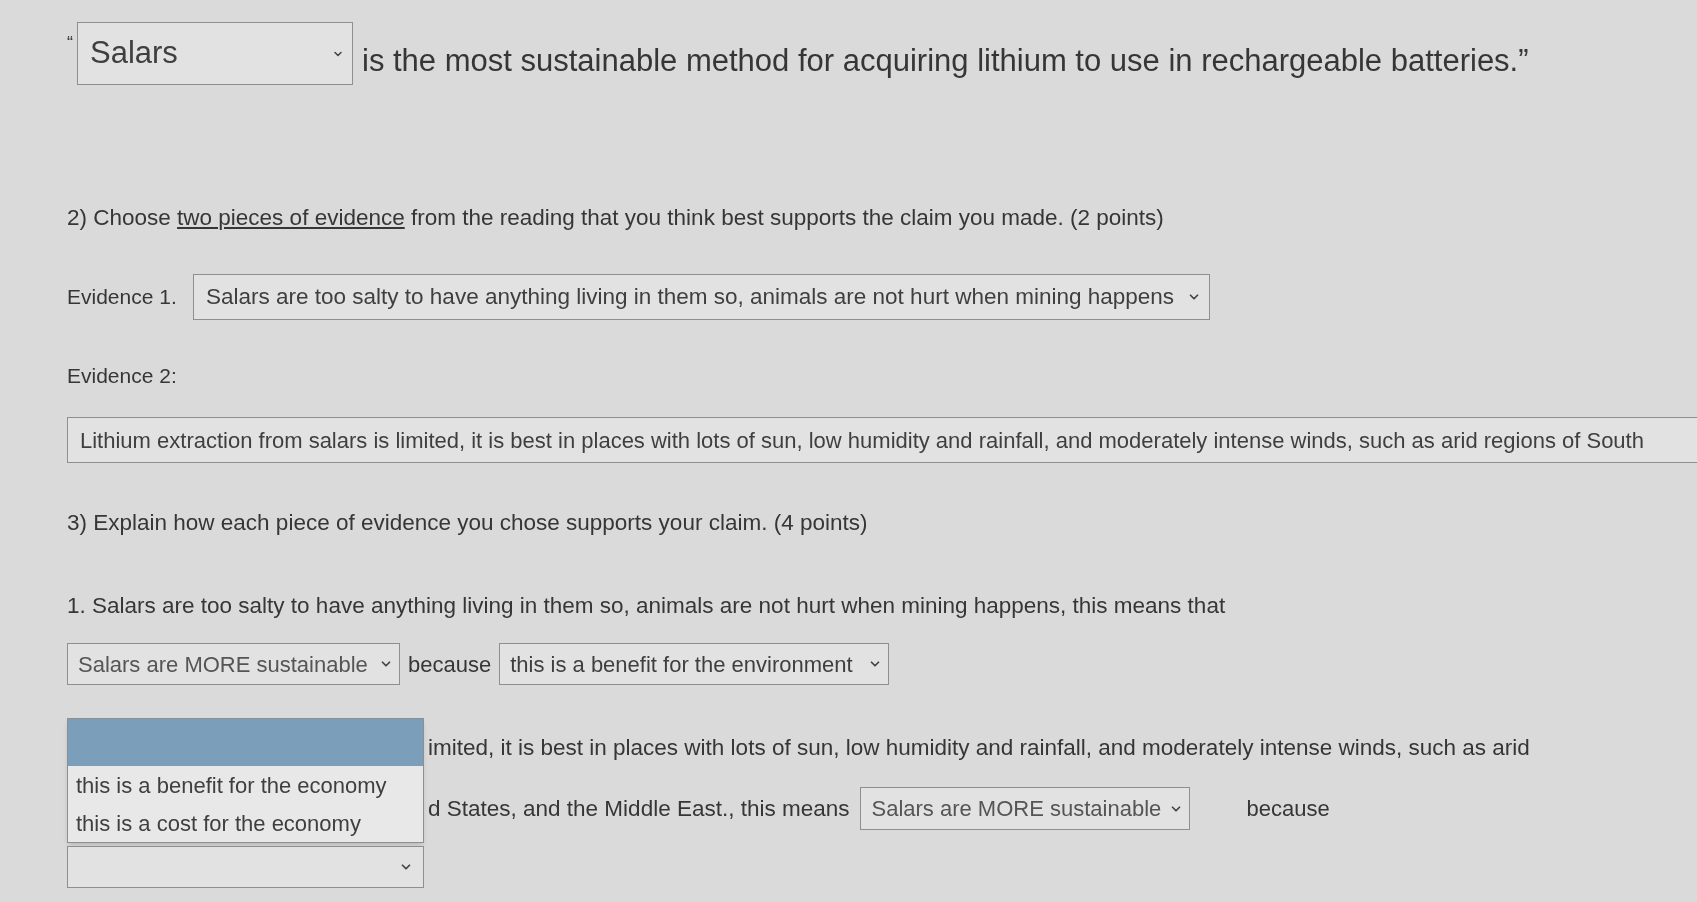  Describe the element at coordinates (615, 218) in the screenshot. I see `question-prompt: 2) Choose two pieces of evidence from the reading that you think best supports the claim you made. (2 points)` at that location.